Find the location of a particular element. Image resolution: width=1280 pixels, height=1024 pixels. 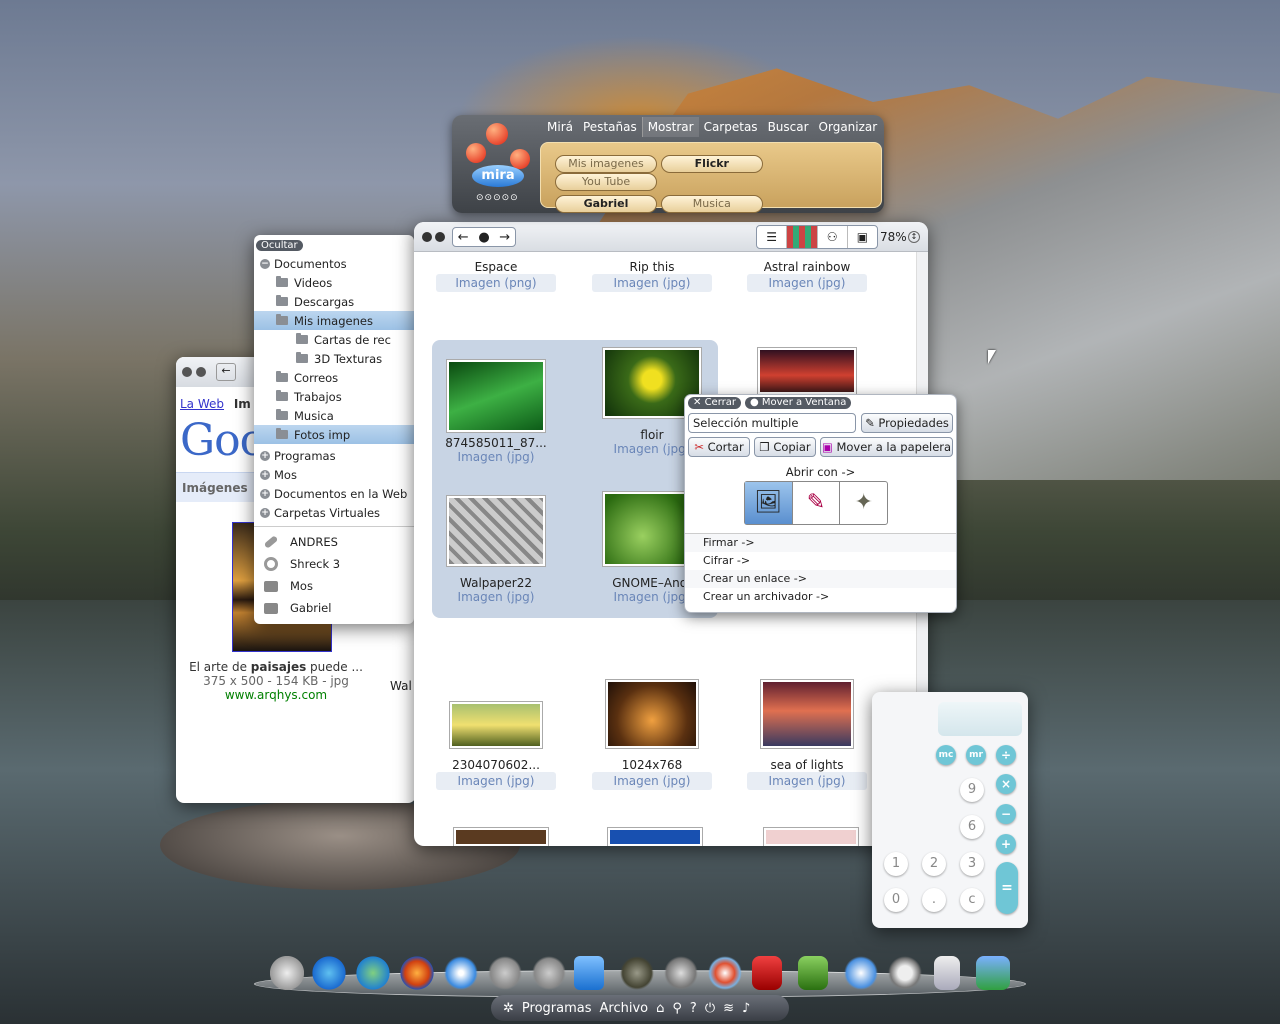

sidebar-item-correos: Correos is located at coordinates (334, 377).